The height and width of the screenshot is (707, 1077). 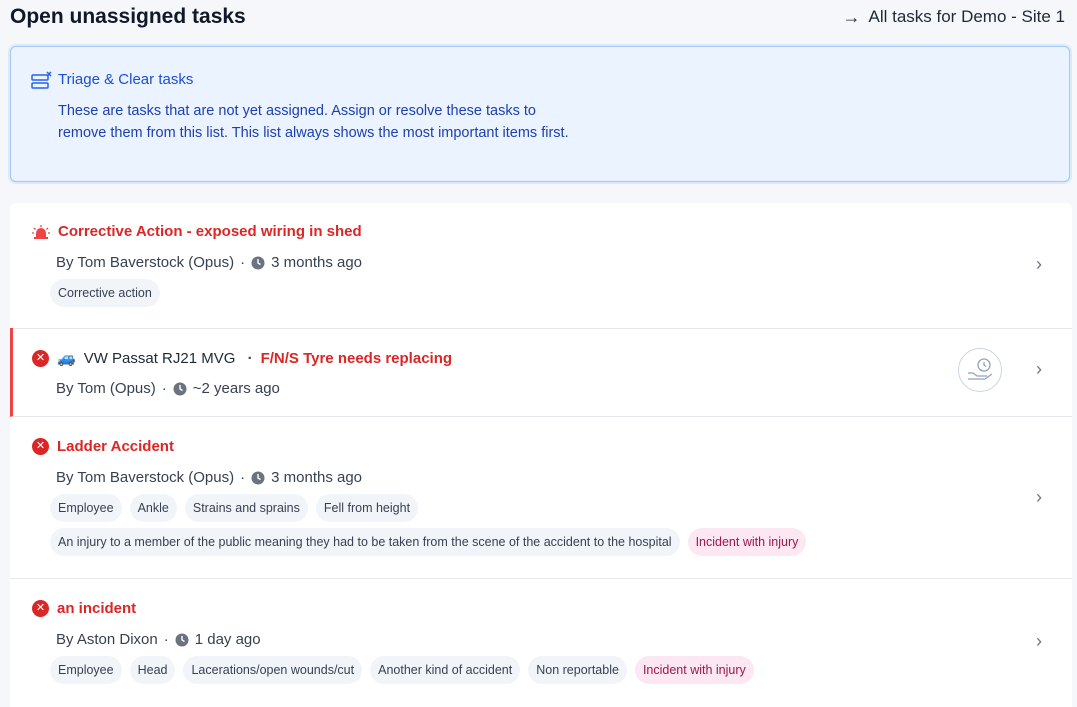 I want to click on task-title-text: an incident, so click(x=97, y=608).